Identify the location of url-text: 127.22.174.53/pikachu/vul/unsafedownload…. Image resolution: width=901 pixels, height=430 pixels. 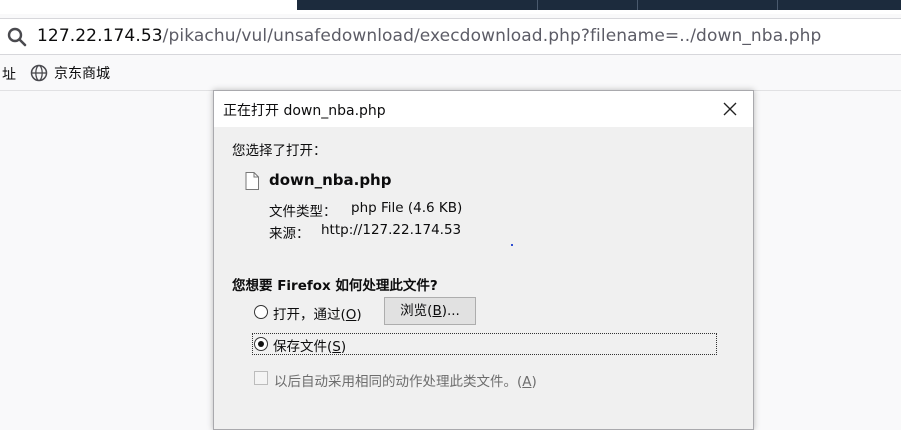
(429, 36).